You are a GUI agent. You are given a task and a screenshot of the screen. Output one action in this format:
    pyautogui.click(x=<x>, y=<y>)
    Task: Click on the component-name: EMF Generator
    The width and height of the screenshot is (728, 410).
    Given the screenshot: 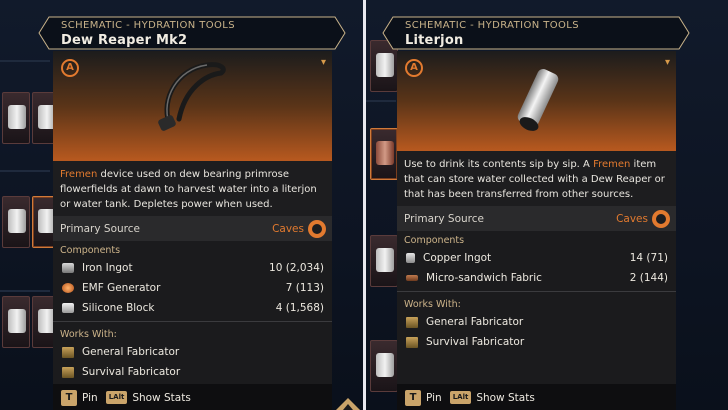 What is the action you would take?
    pyautogui.click(x=121, y=288)
    